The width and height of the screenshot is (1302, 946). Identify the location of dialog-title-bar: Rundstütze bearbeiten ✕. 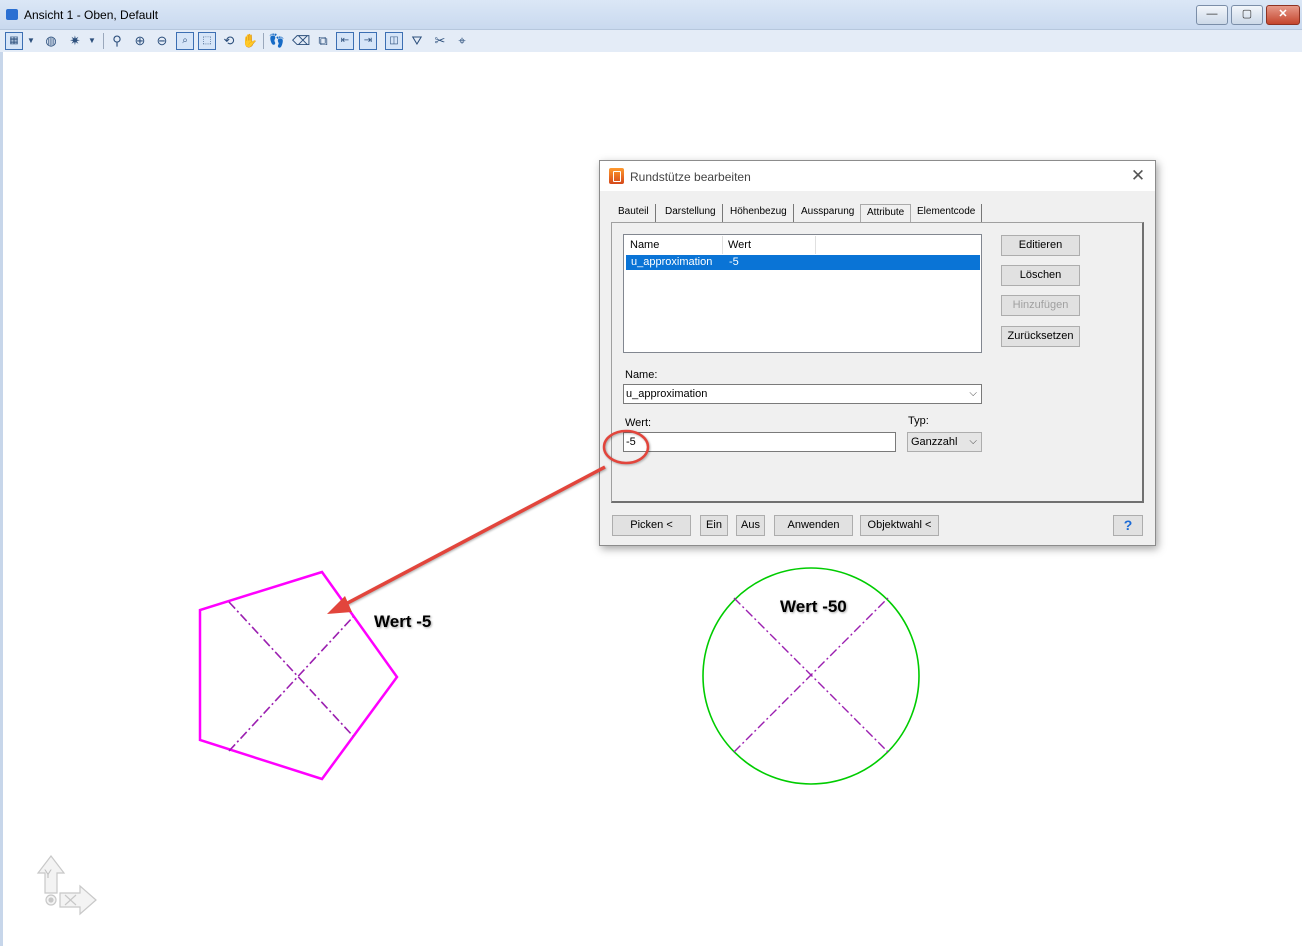
(877, 176).